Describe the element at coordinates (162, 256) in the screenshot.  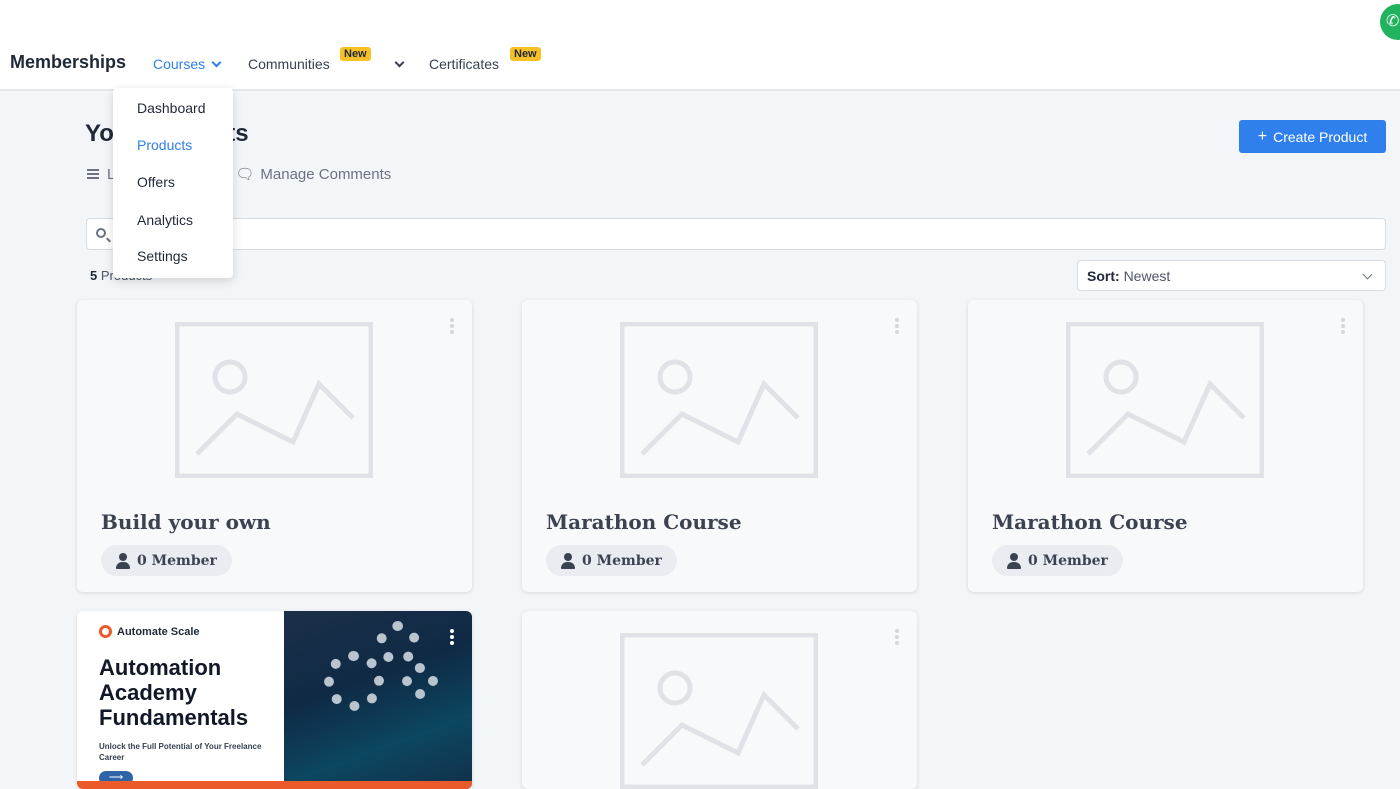
I see `menu-item-settings: Settings` at that location.